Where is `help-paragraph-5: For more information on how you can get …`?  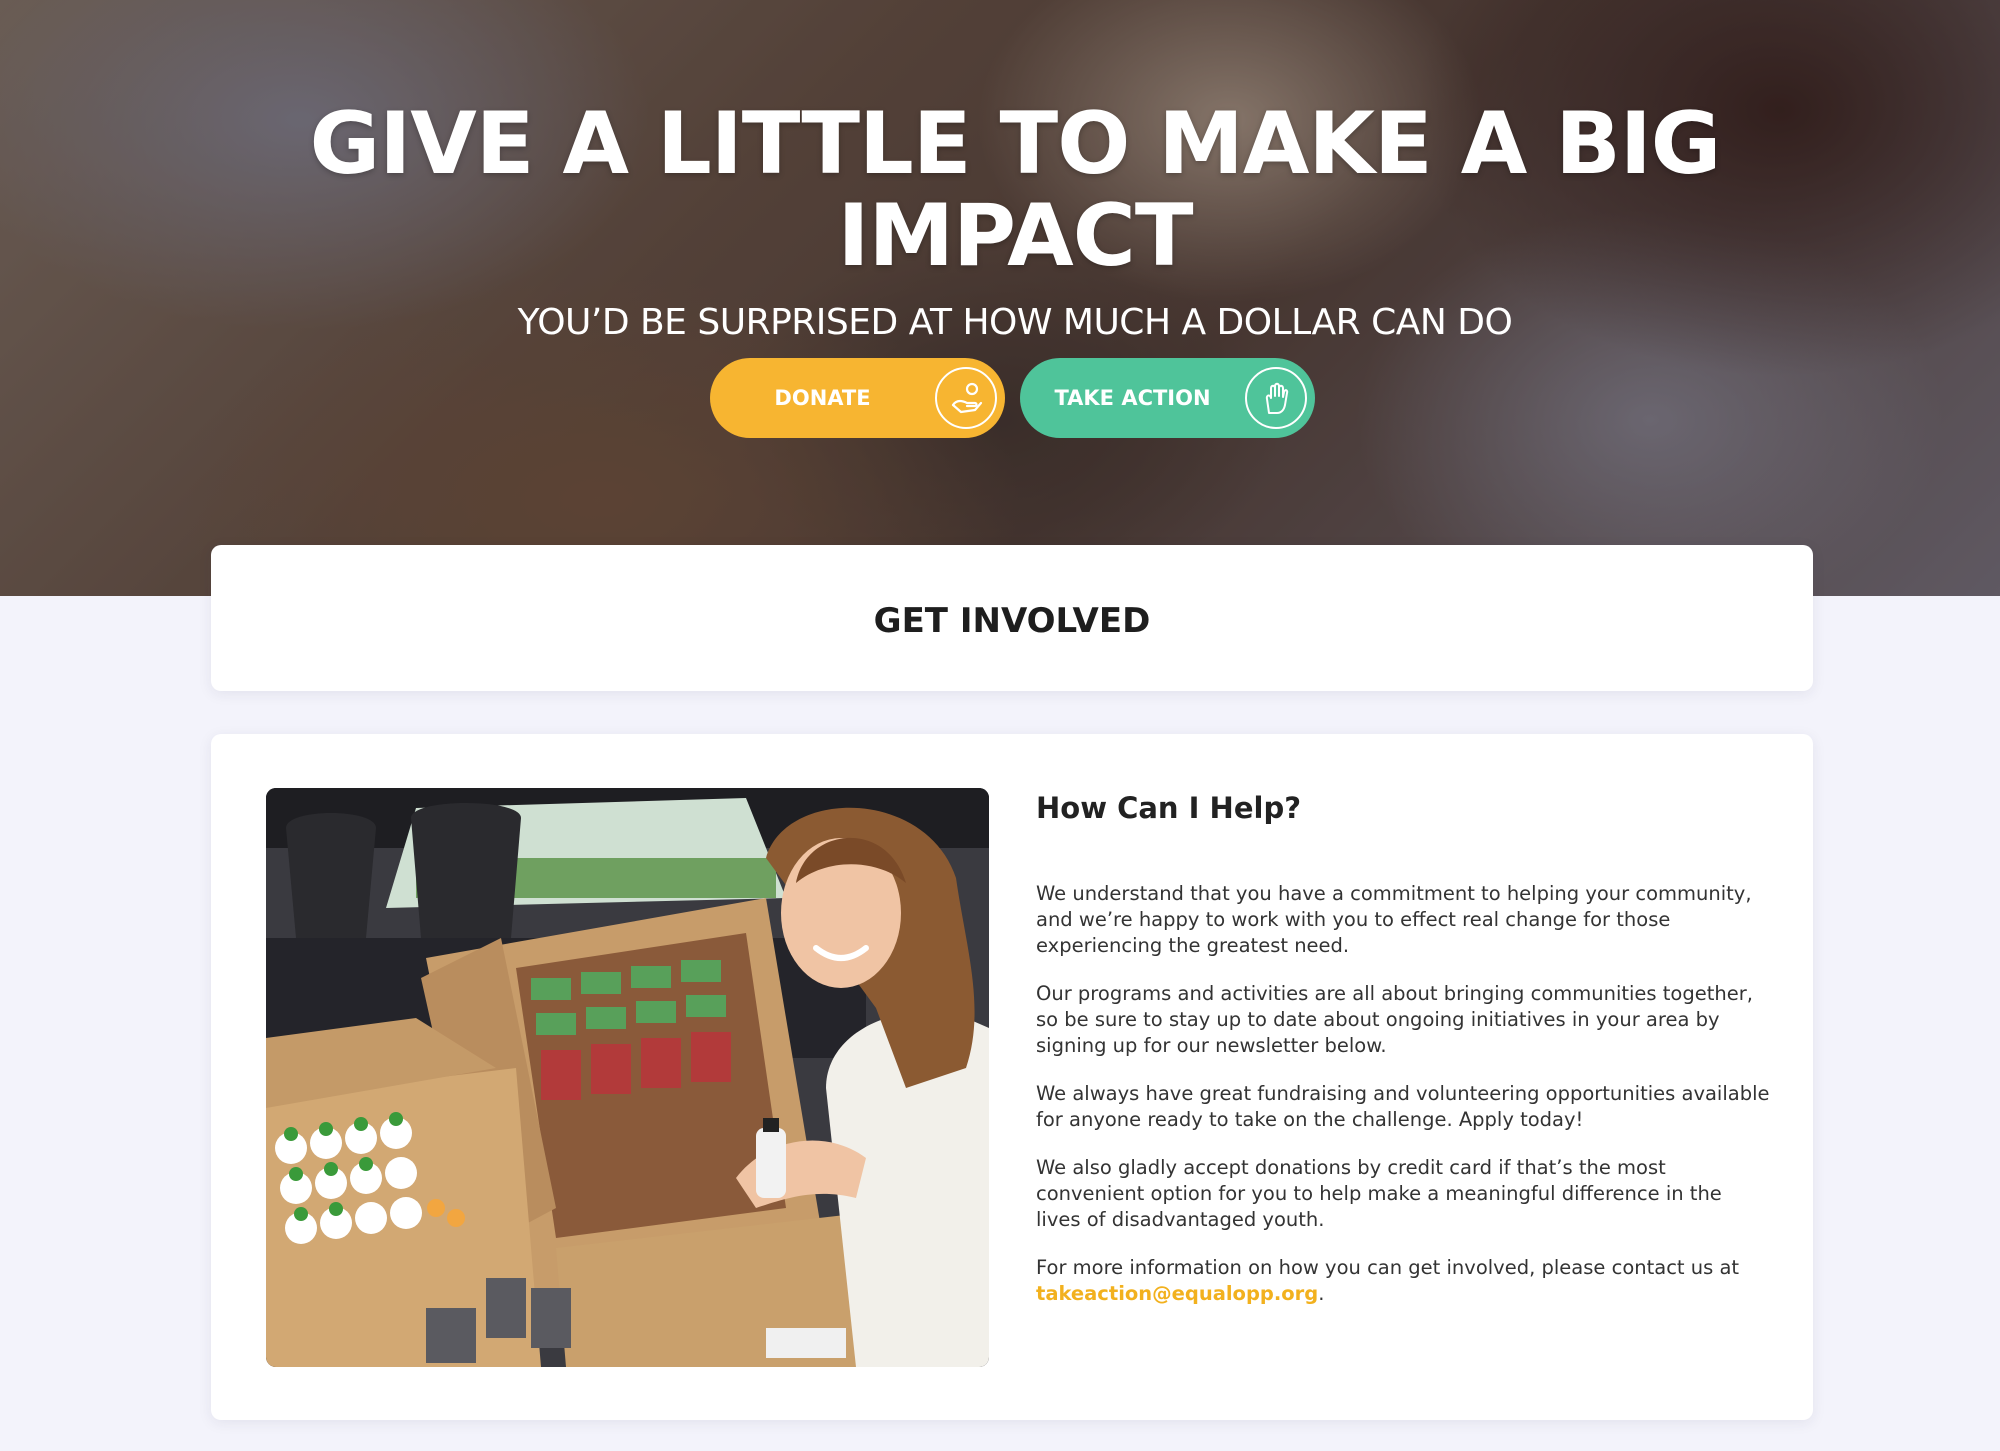 help-paragraph-5: For more information on how you can get … is located at coordinates (1403, 1281).